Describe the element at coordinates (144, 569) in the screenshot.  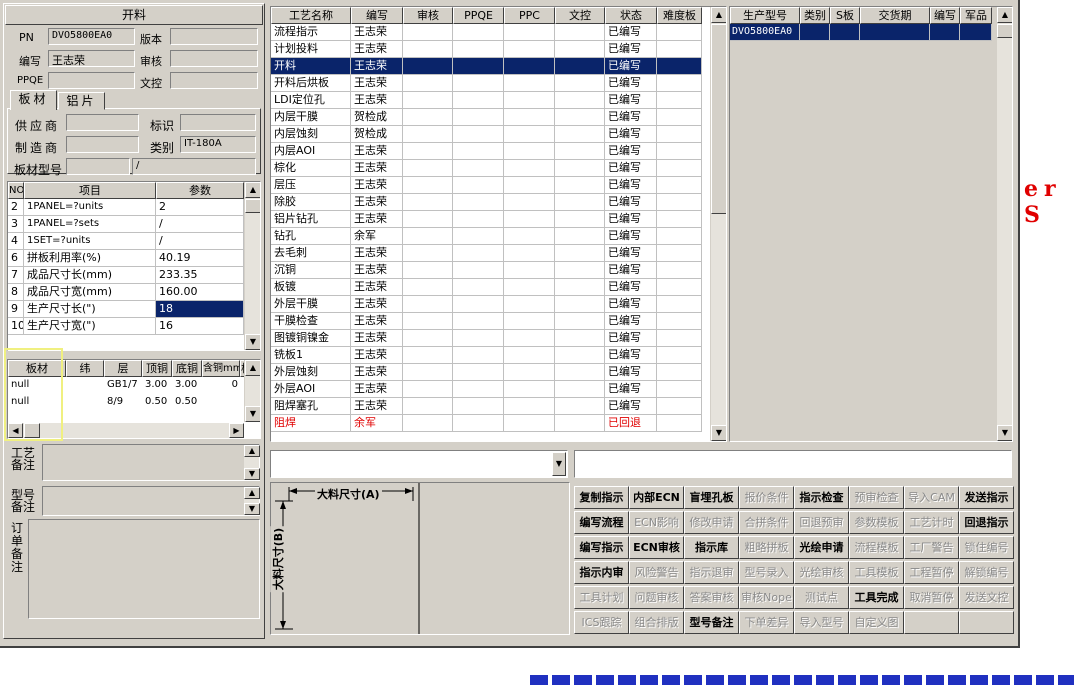
I see `order-note-field` at that location.